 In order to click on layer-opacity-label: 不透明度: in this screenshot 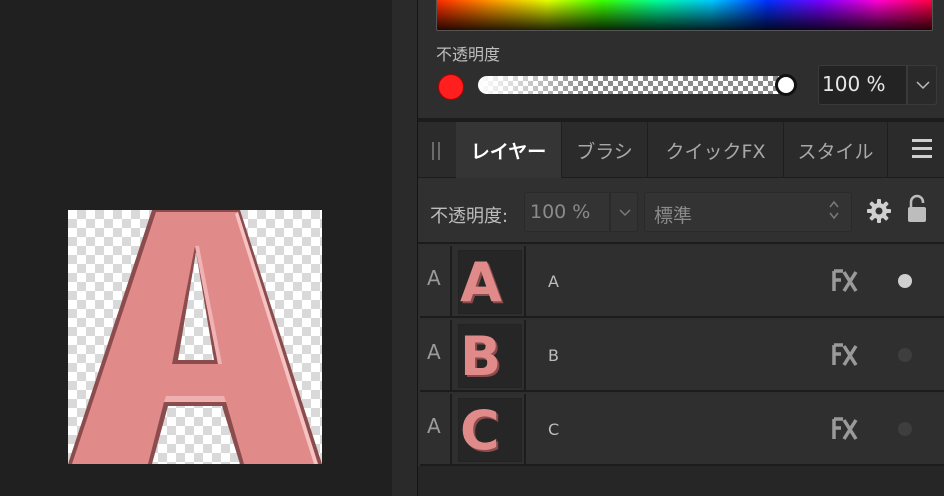, I will do `click(469, 216)`.